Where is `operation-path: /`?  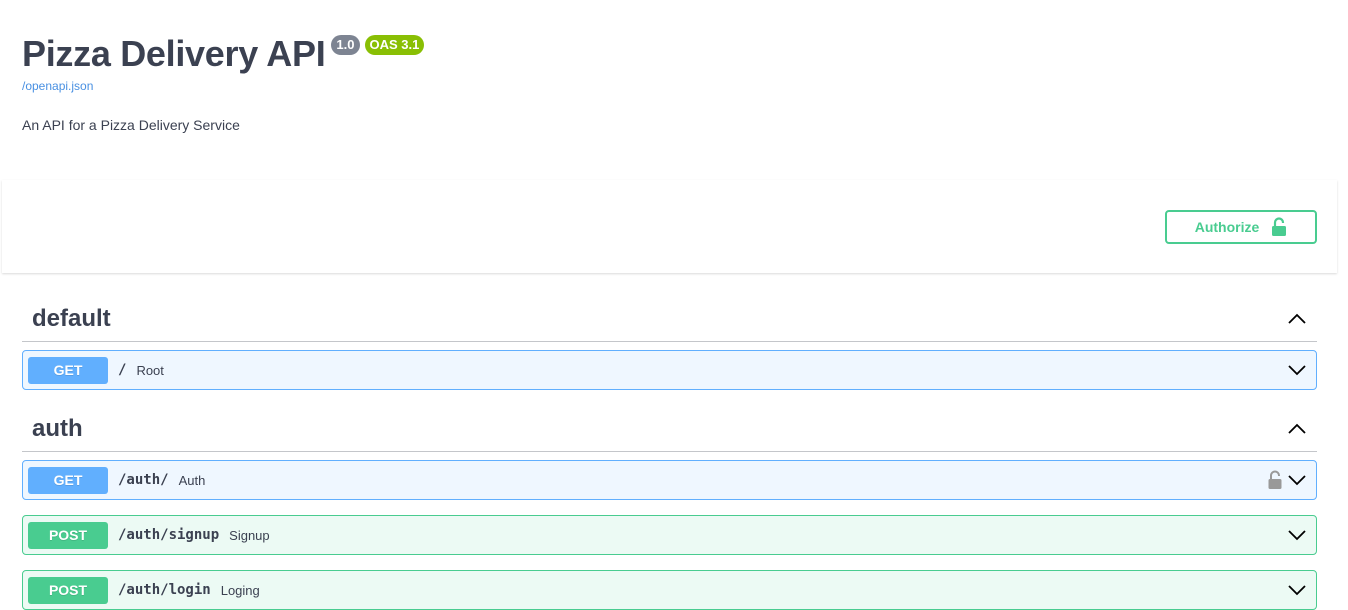 operation-path: / is located at coordinates (122, 370).